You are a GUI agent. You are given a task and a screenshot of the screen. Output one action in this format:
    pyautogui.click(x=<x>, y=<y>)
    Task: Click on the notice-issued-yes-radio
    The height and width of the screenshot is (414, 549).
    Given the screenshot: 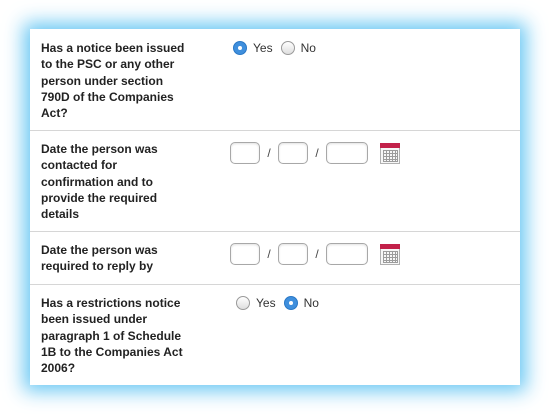 What is the action you would take?
    pyautogui.click(x=240, y=48)
    